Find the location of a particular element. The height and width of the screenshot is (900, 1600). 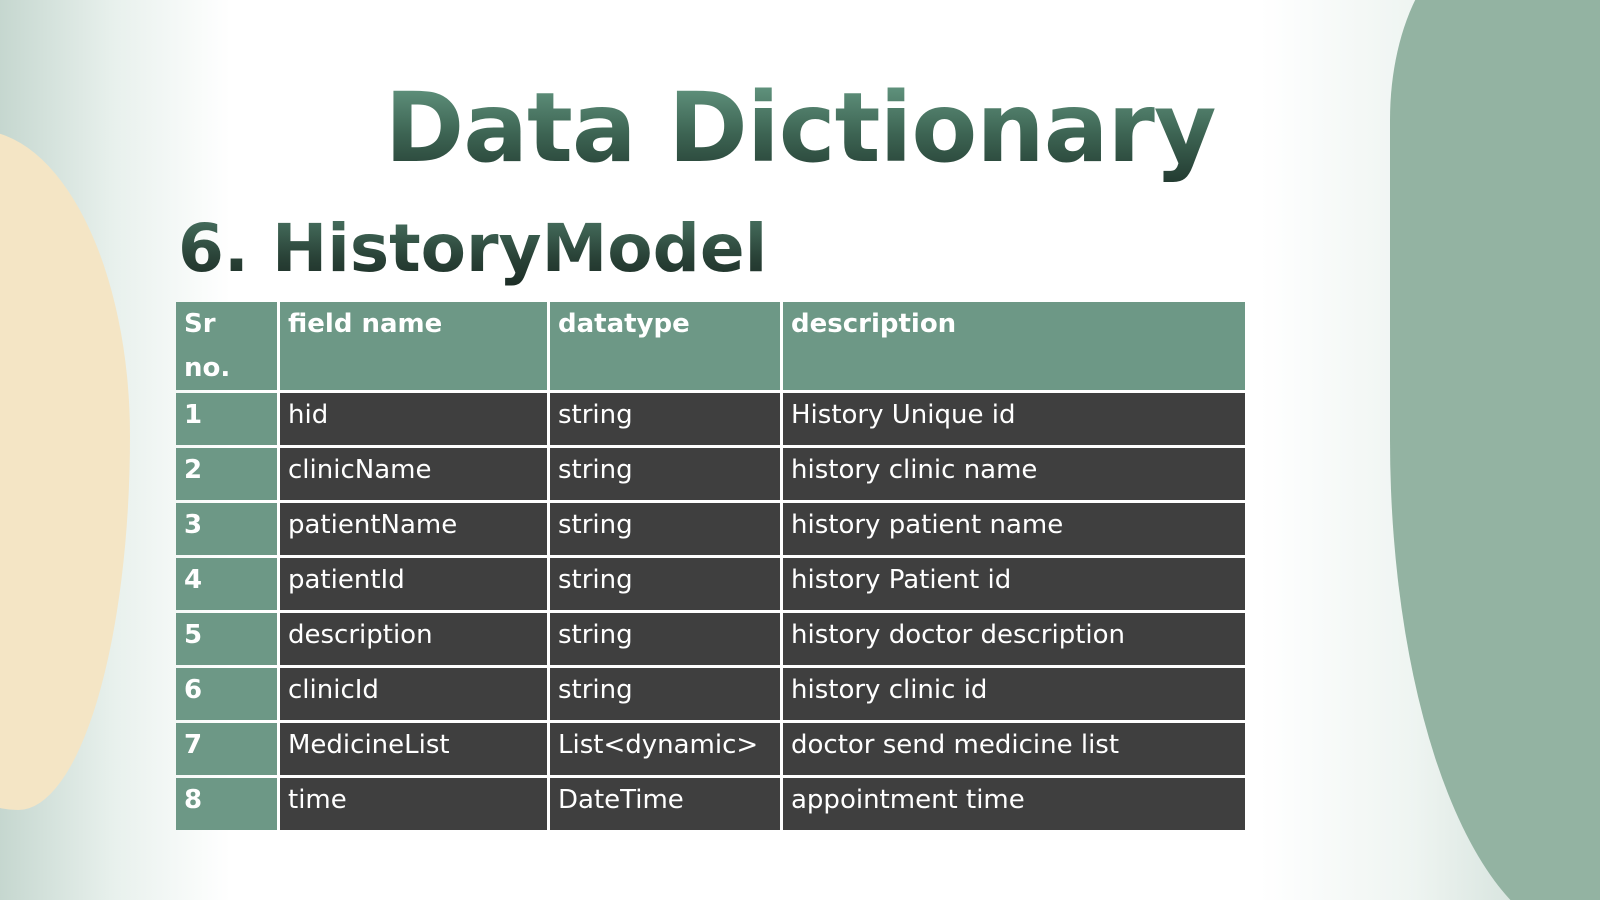

column-header-description: description is located at coordinates (1014, 346).